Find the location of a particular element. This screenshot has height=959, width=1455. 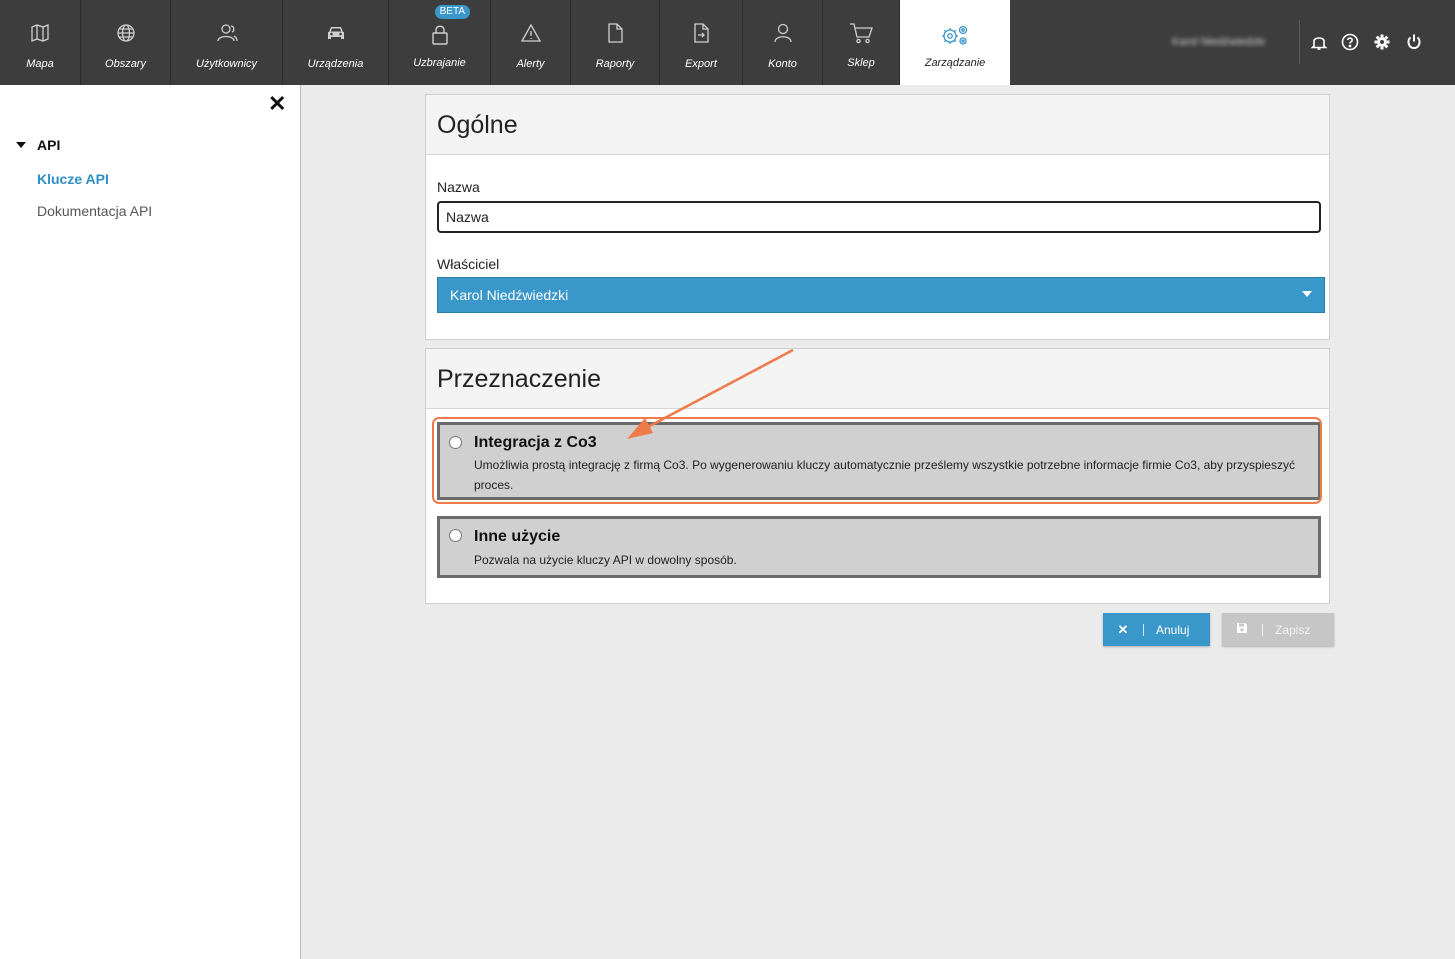

owner-label: Właściciel is located at coordinates (468, 264).